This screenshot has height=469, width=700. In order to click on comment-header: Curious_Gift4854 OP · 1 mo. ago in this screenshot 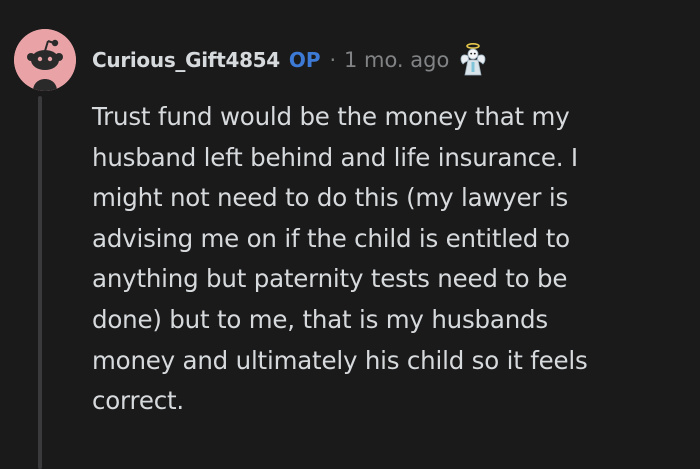, I will do `click(289, 60)`.